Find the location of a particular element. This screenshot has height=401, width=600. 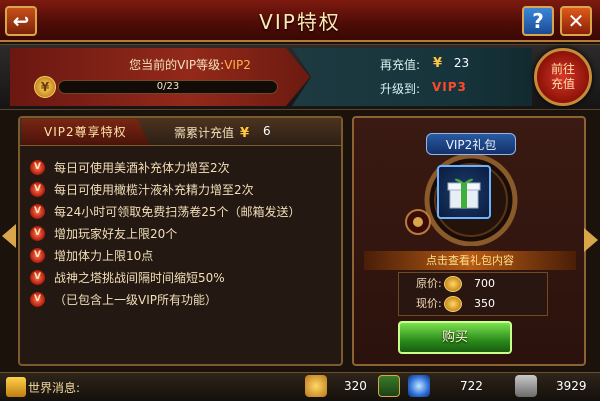

help-icon: ? is located at coordinates (538, 21).